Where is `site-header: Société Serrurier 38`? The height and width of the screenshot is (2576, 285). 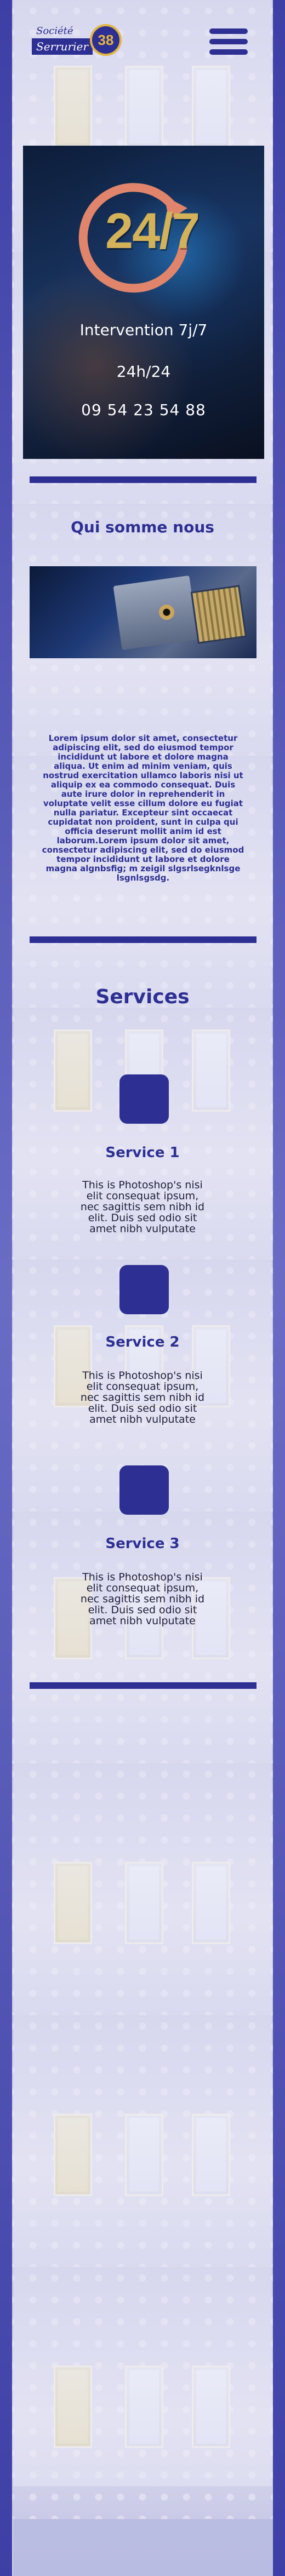 site-header: Société Serrurier 38 is located at coordinates (142, 35).